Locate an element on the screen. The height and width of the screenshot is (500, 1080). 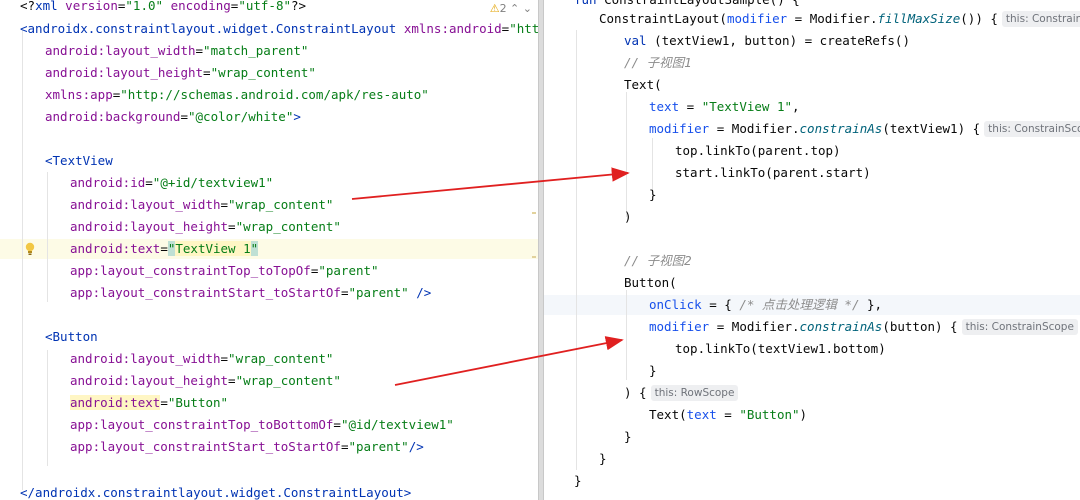
code-token: ) is located at coordinates (628, 216).